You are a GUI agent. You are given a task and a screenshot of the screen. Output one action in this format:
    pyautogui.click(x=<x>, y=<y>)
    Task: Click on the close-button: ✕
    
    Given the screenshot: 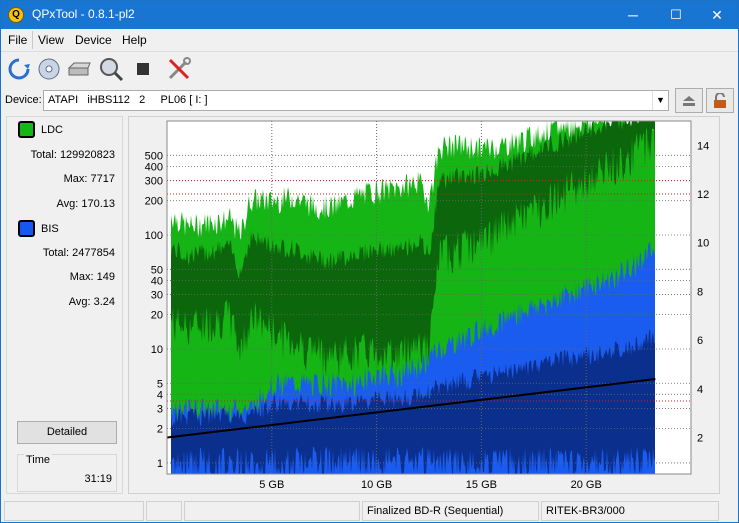 What is the action you would take?
    pyautogui.click(x=717, y=15)
    